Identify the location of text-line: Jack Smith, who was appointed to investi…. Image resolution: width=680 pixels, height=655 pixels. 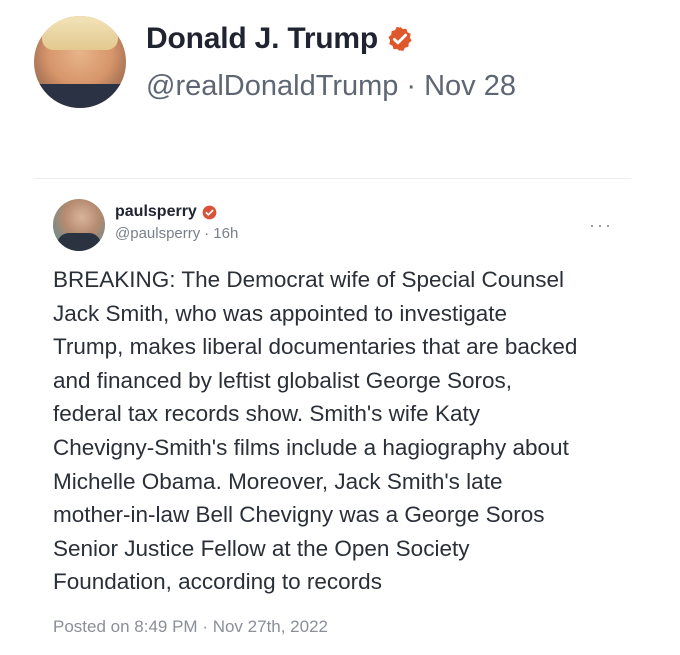
(280, 313).